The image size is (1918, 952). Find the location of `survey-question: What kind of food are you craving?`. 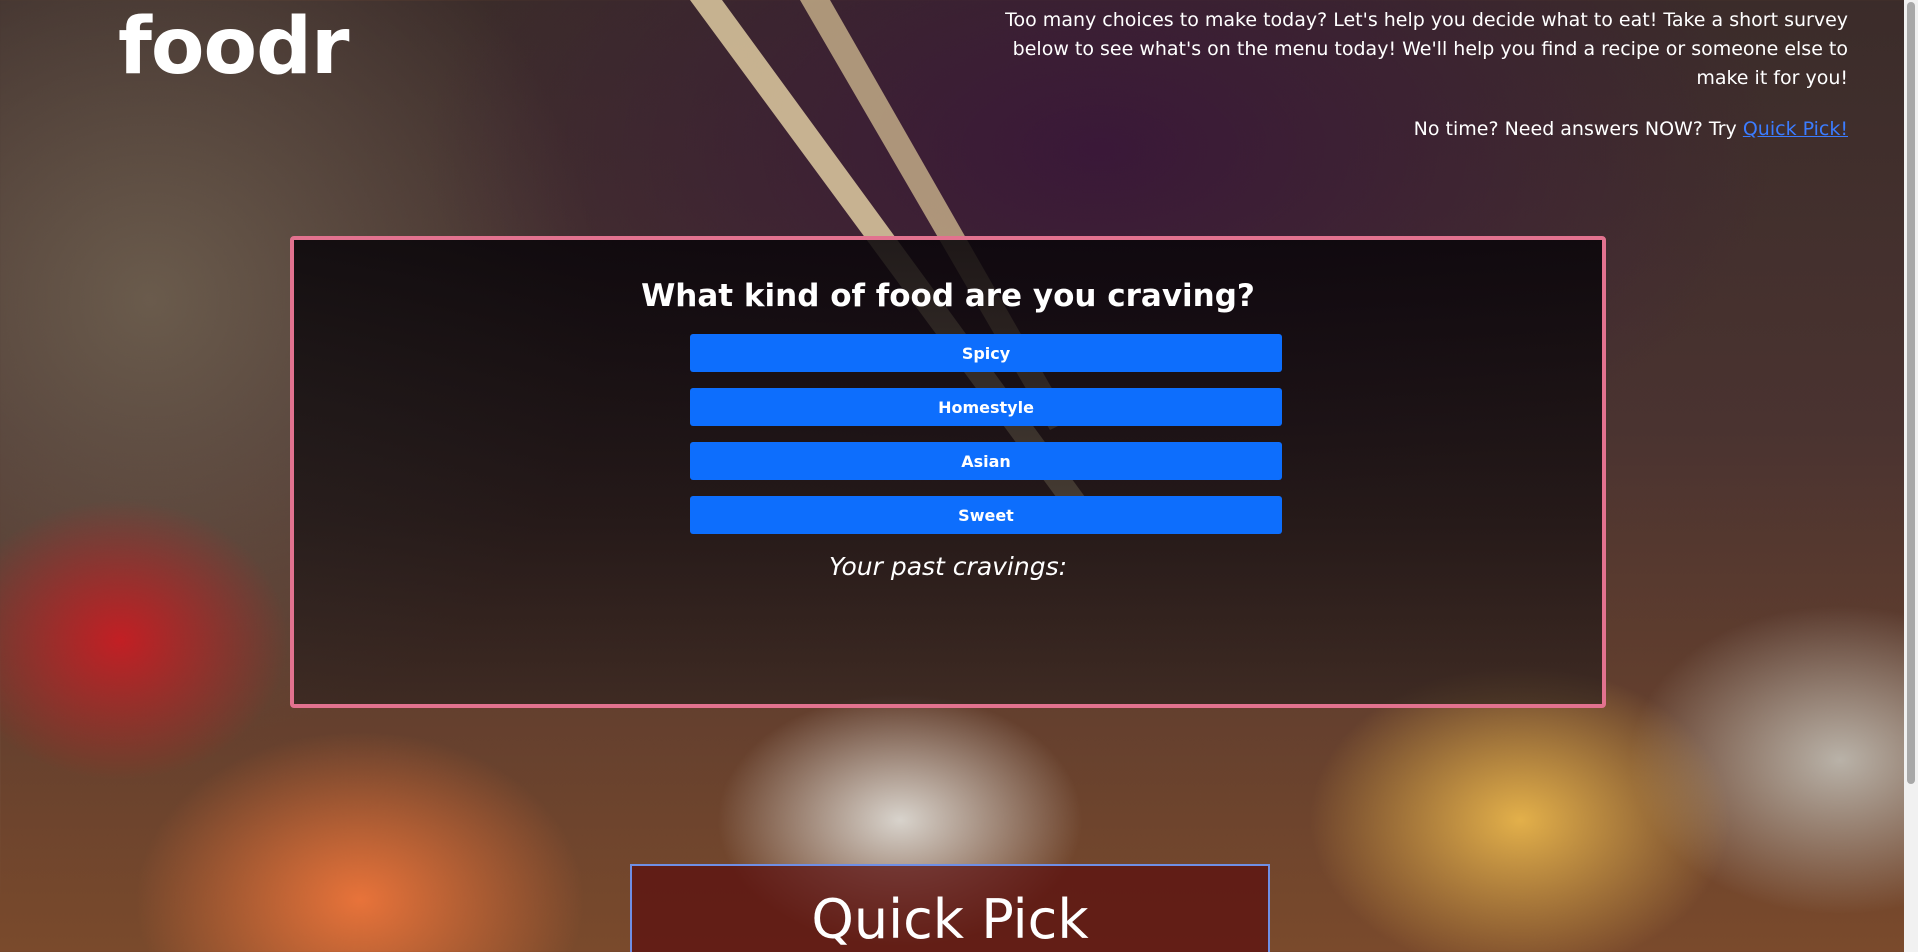

survey-question: What kind of food are you craving? is located at coordinates (948, 296).